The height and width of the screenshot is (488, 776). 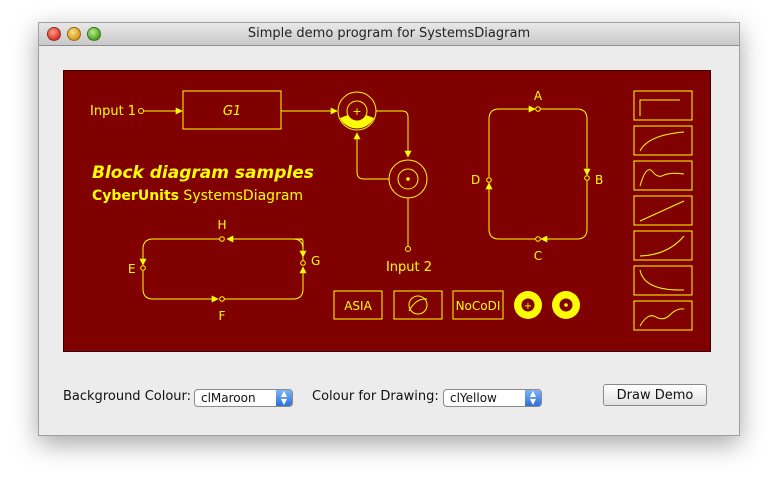 I want to click on legend-sector-curve, so click(x=418, y=305).